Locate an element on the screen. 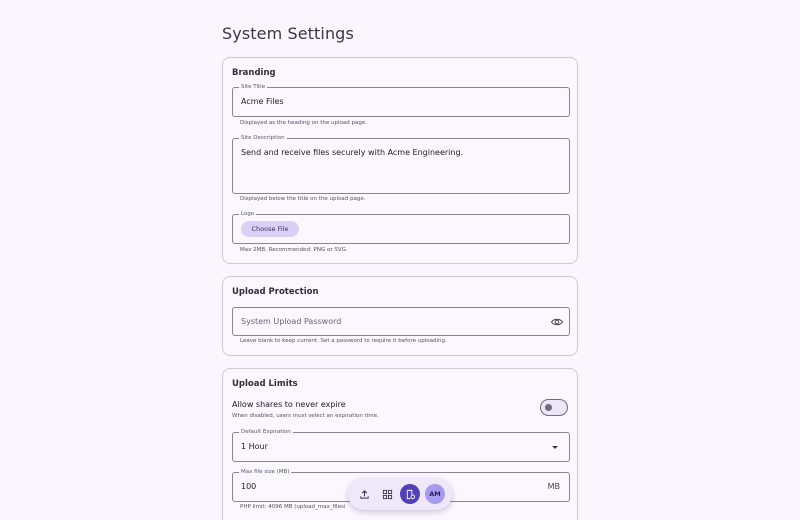  site-description-label: Site Description is located at coordinates (263, 138).